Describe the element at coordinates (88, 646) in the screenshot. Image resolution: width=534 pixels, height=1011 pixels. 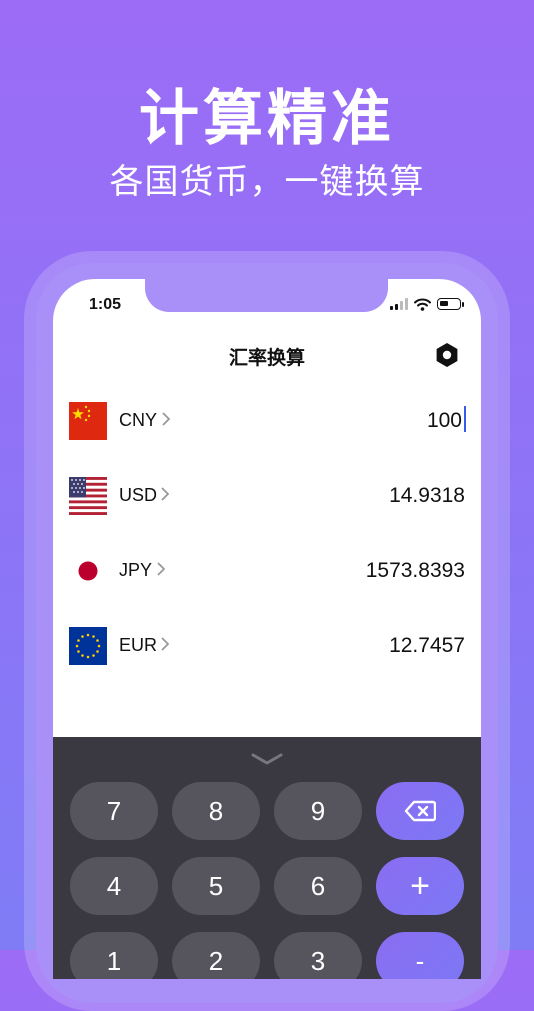
I see `eu-flag-icon` at that location.